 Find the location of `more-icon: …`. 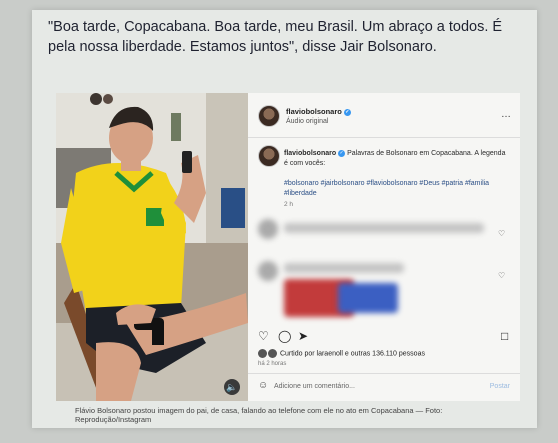

more-icon: … is located at coordinates (506, 114).